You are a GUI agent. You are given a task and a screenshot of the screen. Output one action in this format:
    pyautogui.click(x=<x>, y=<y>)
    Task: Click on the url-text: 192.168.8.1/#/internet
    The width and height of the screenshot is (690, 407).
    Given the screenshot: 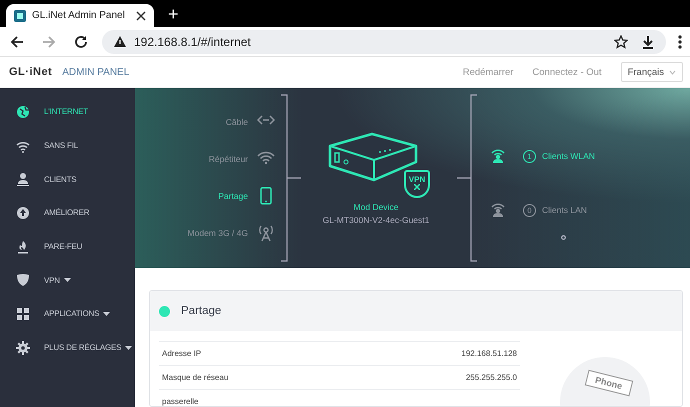 What is the action you would take?
    pyautogui.click(x=192, y=41)
    